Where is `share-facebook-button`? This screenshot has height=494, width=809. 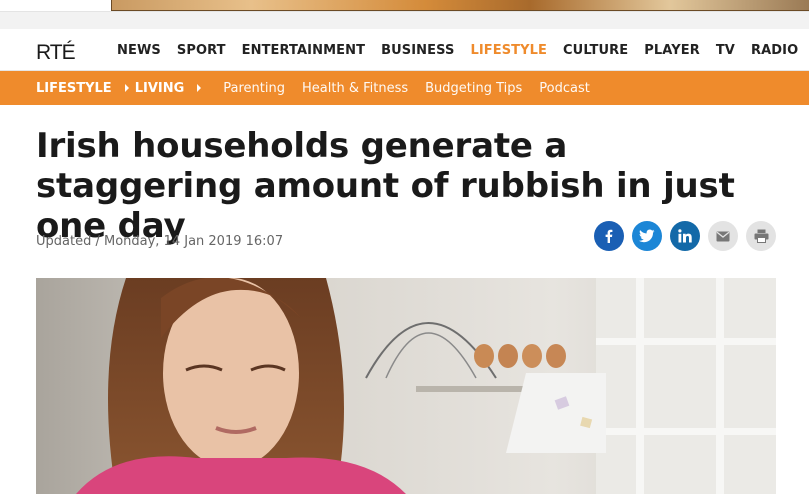 share-facebook-button is located at coordinates (609, 236).